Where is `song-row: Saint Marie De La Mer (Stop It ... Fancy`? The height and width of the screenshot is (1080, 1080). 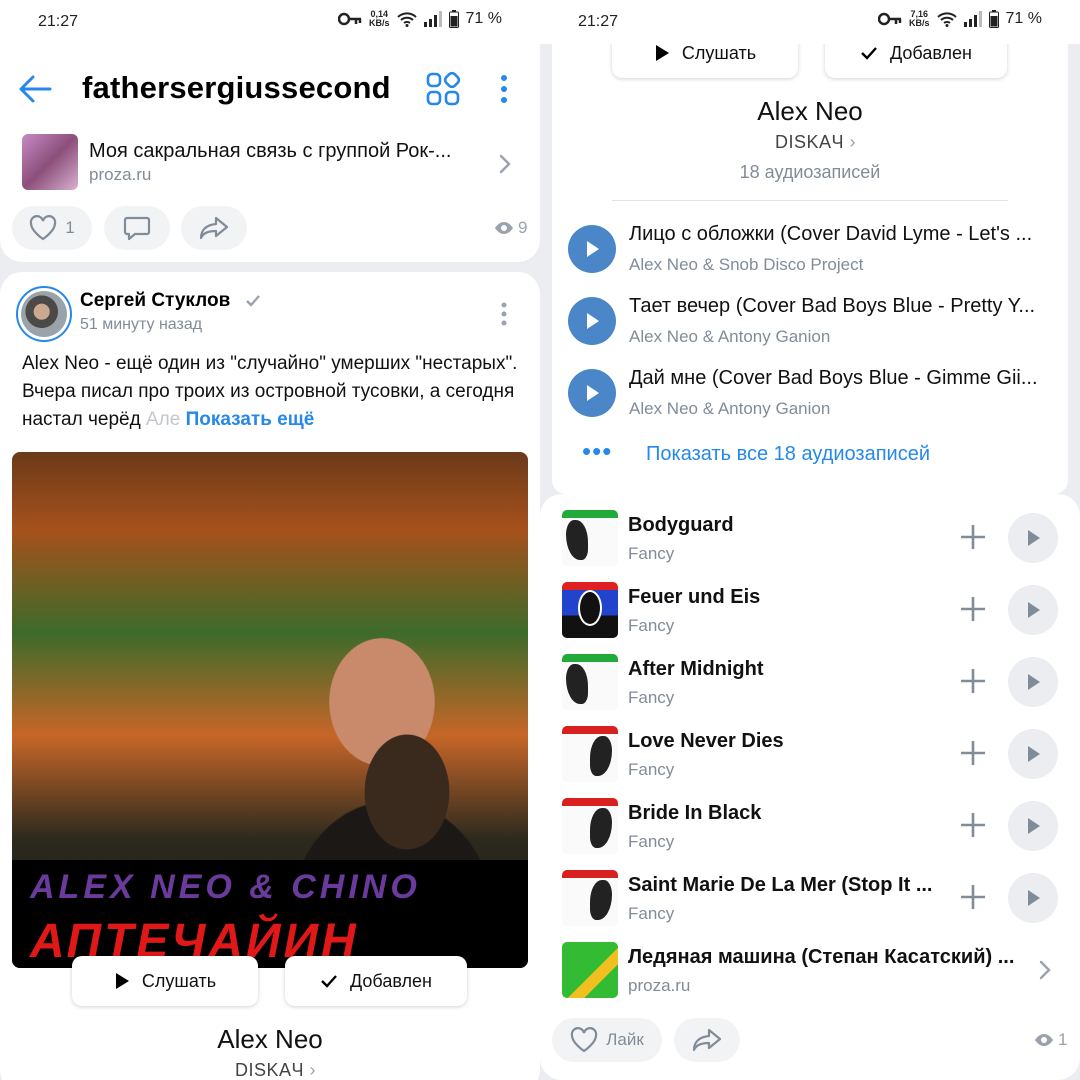
song-row: Saint Marie De La Mer (Stop It ... Fancy is located at coordinates (810, 898).